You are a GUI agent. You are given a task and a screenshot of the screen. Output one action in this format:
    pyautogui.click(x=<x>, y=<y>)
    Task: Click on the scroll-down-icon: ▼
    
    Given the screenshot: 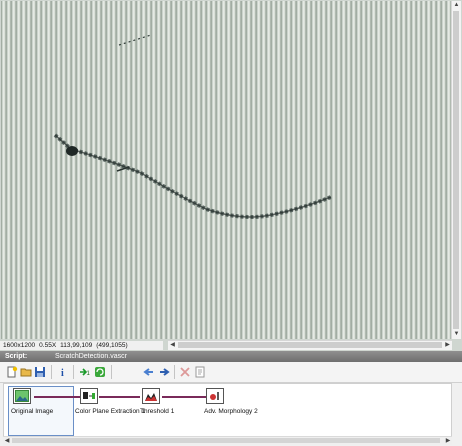 What is the action you would take?
    pyautogui.click(x=456, y=334)
    